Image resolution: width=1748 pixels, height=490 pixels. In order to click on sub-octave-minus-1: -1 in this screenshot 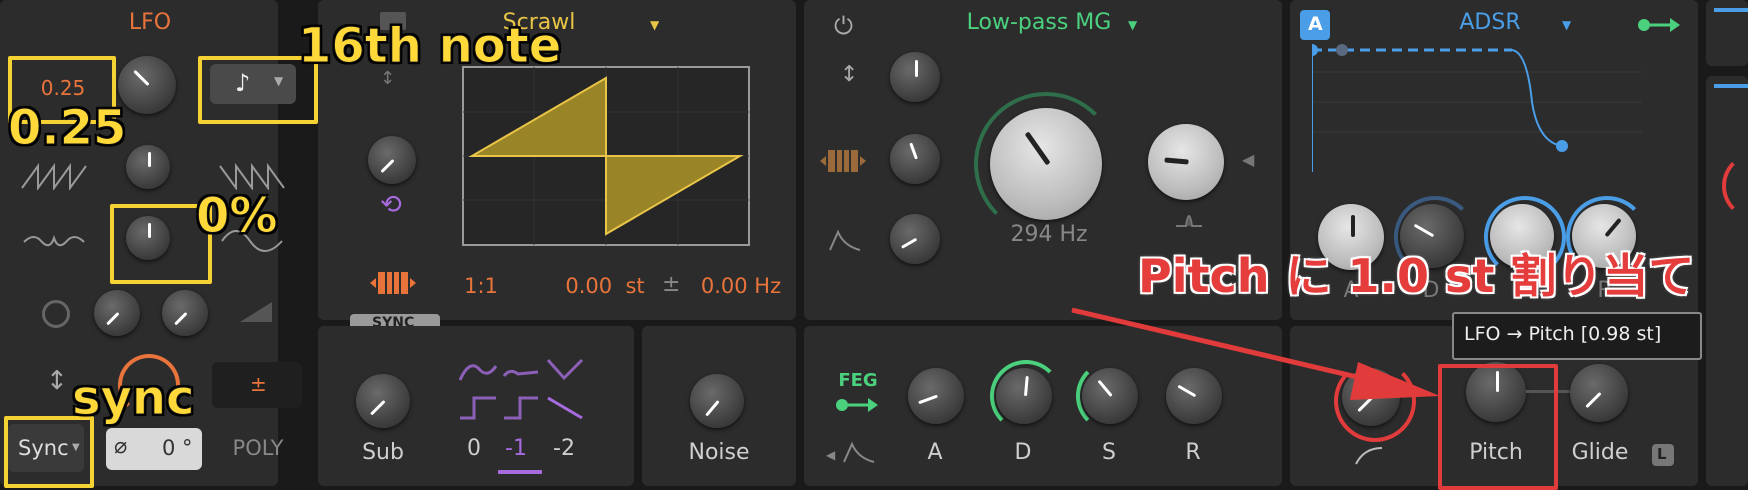, I will do `click(516, 448)`.